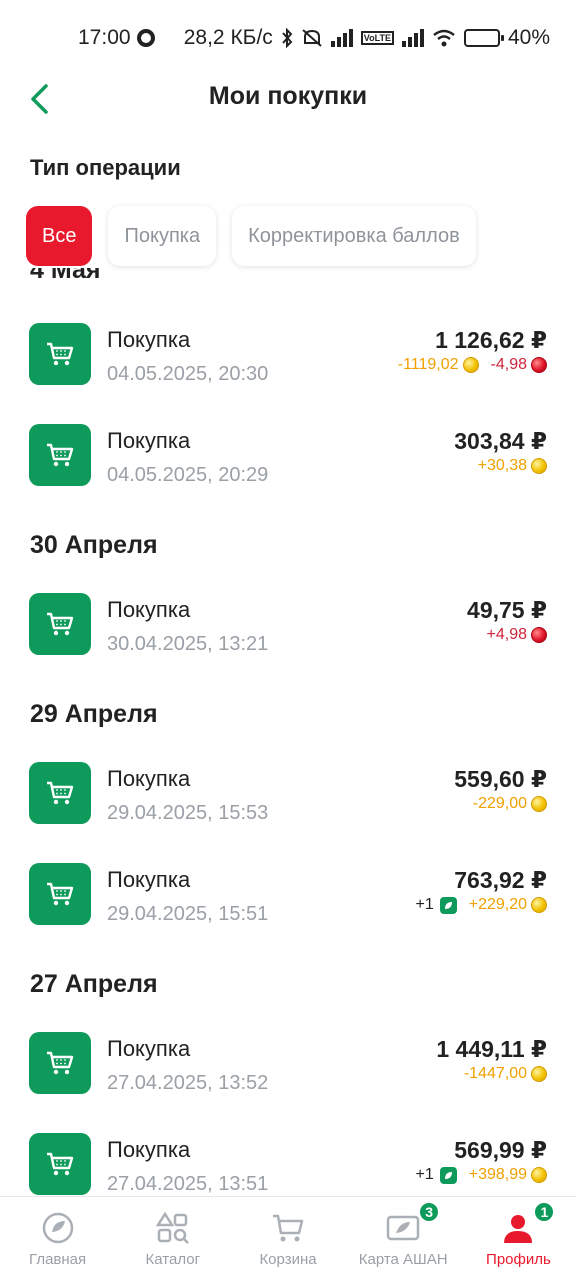 The height and width of the screenshot is (1280, 576). I want to click on nav-profile: 1 Профиль, so click(518, 1238).